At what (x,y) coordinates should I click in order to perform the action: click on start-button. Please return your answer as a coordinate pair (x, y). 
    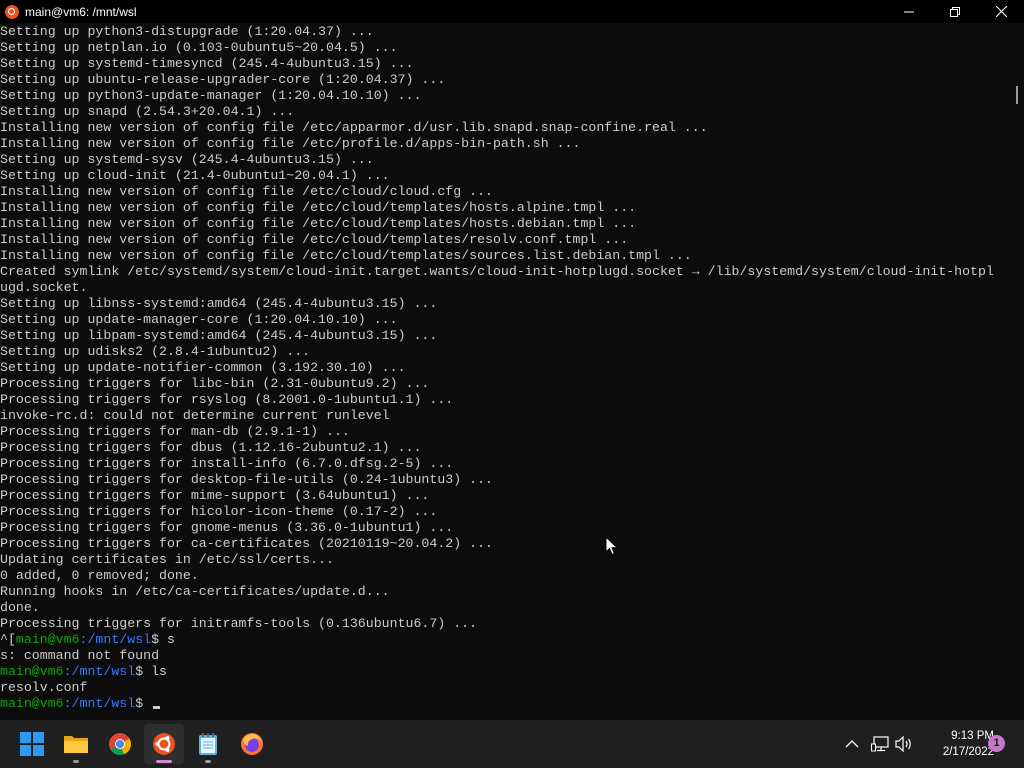
    Looking at the image, I should click on (32, 744).